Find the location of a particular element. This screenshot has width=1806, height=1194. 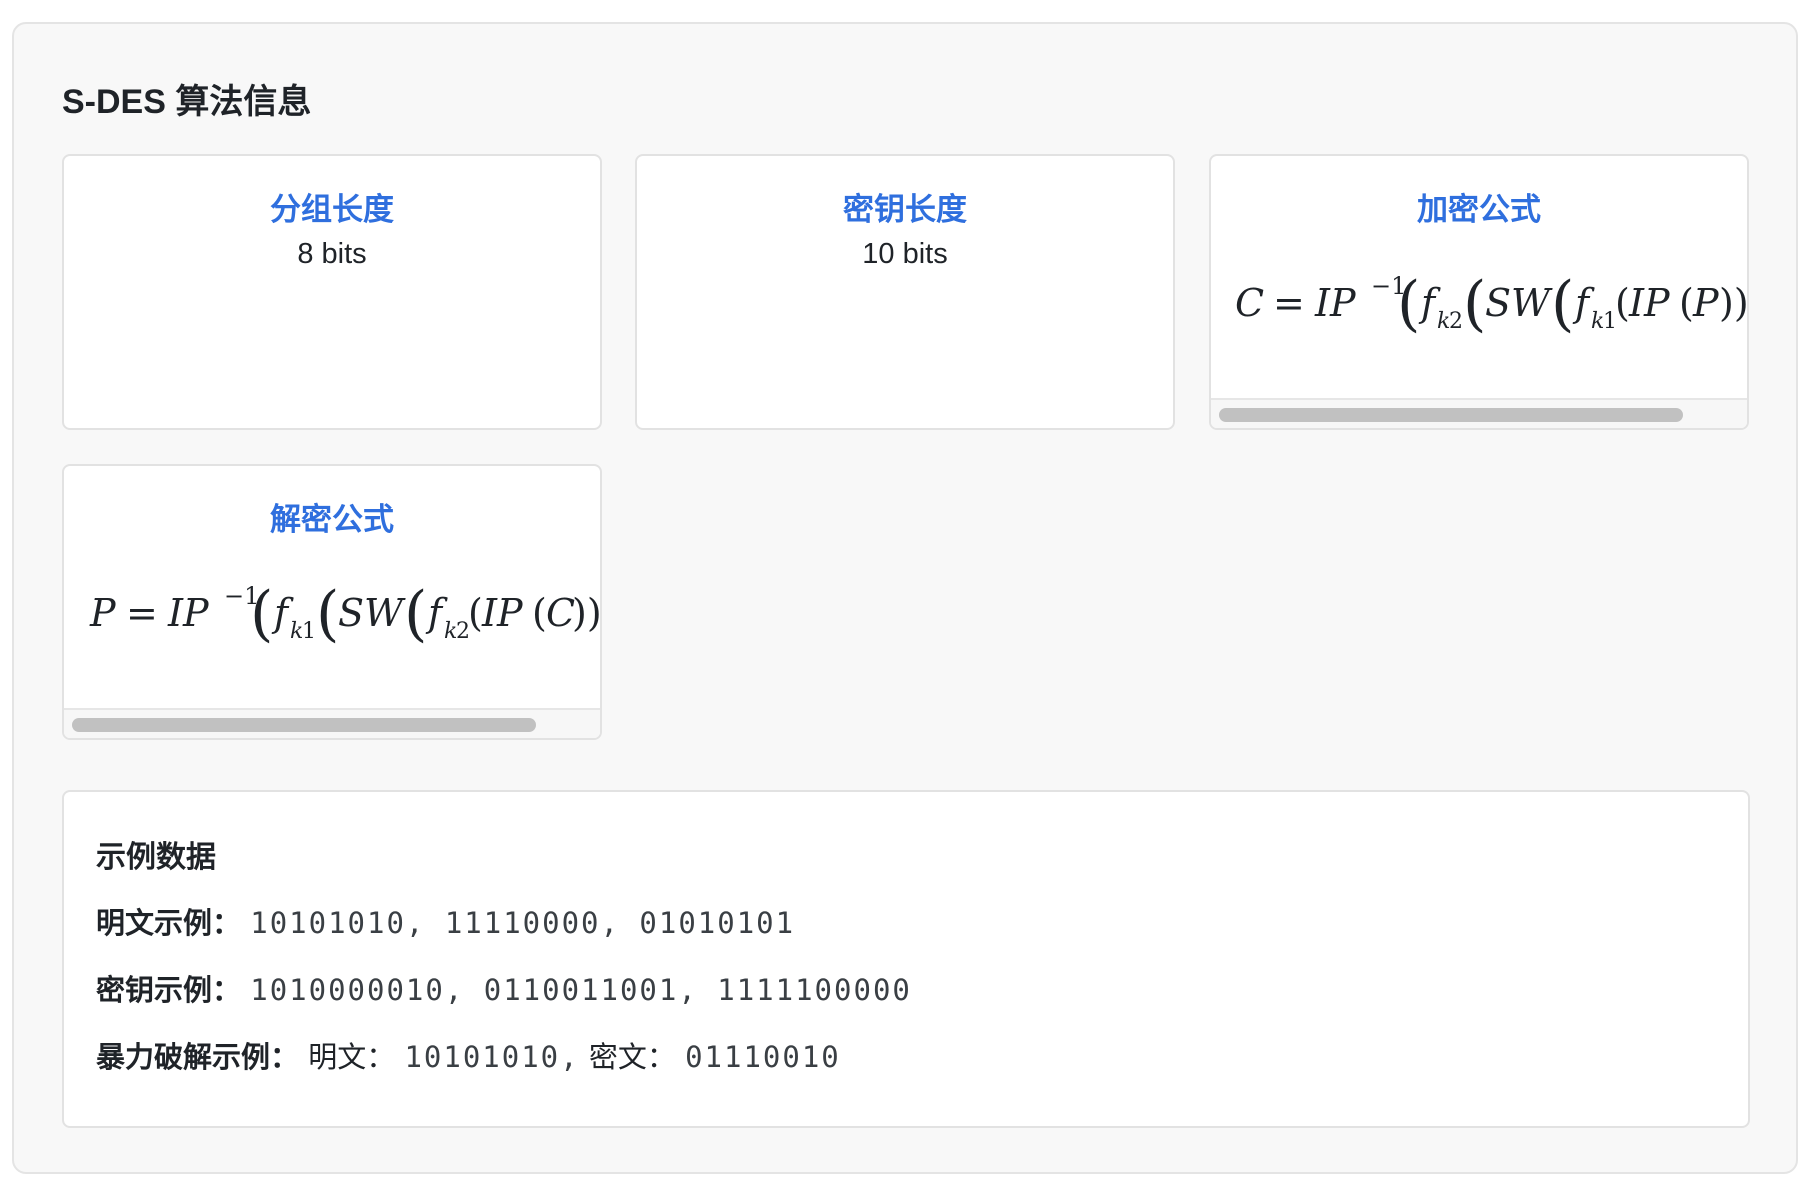

encrypt-formula-scrollbar is located at coordinates (1479, 413).